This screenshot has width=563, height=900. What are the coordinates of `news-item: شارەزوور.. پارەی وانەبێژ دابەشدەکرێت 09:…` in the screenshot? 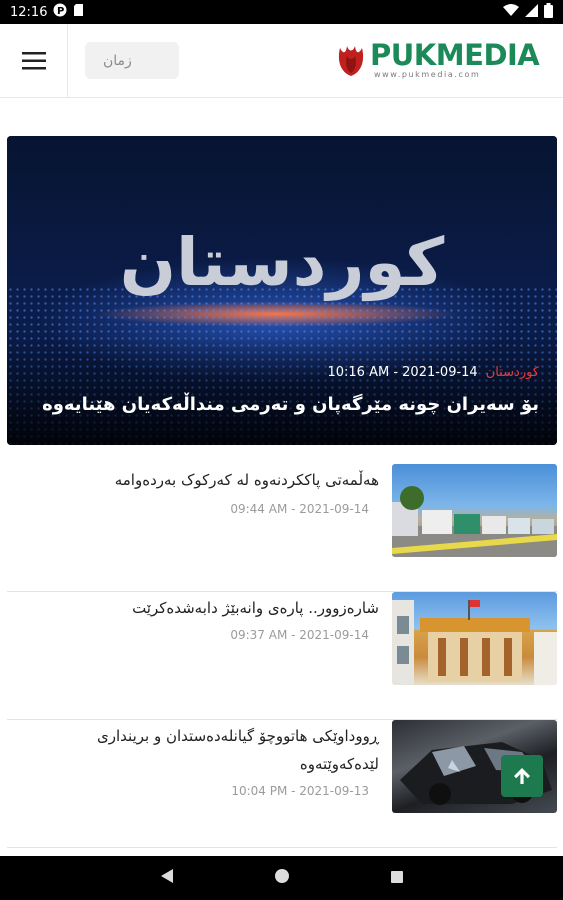 It's located at (282, 656).